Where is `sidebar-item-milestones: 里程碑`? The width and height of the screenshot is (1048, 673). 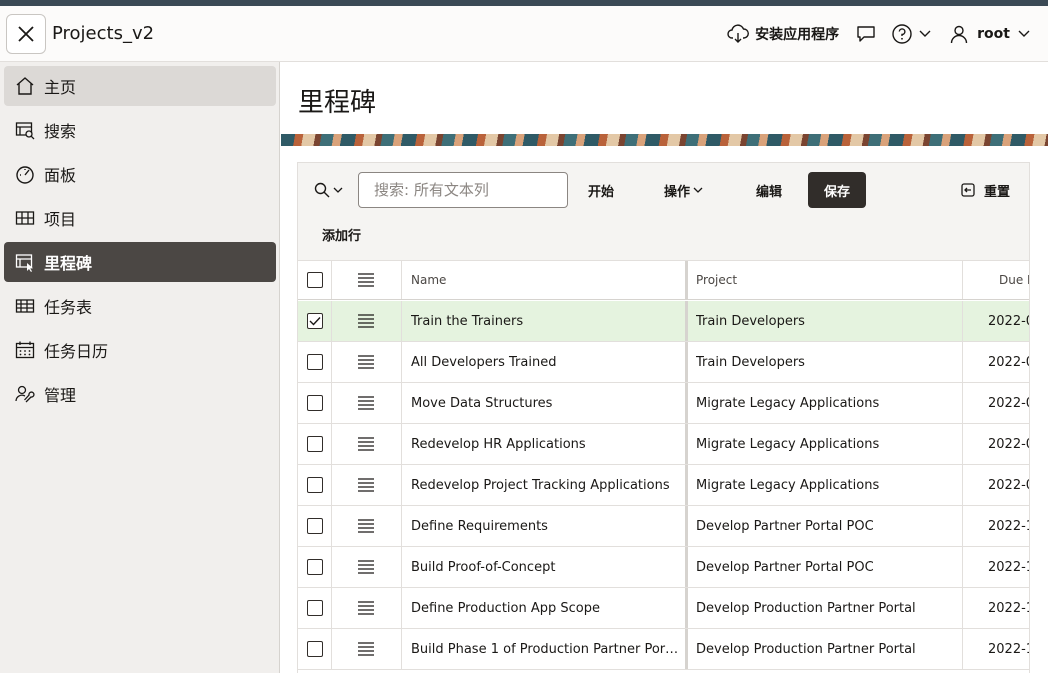 sidebar-item-milestones: 里程碑 is located at coordinates (140, 262).